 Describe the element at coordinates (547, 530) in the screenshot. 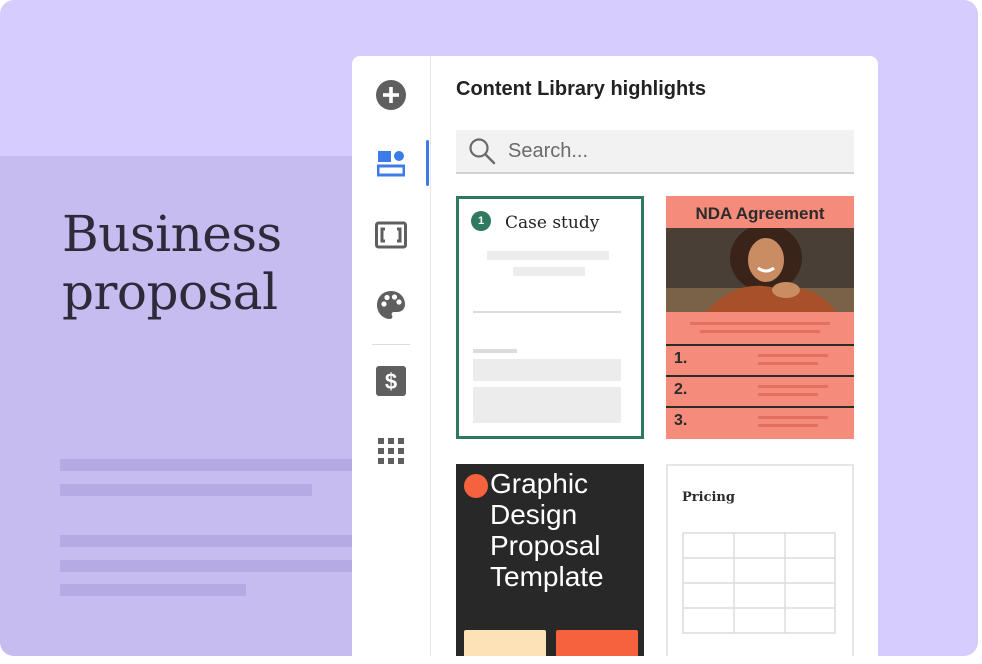

I see `card-title: Graphic Design Proposal Template` at that location.